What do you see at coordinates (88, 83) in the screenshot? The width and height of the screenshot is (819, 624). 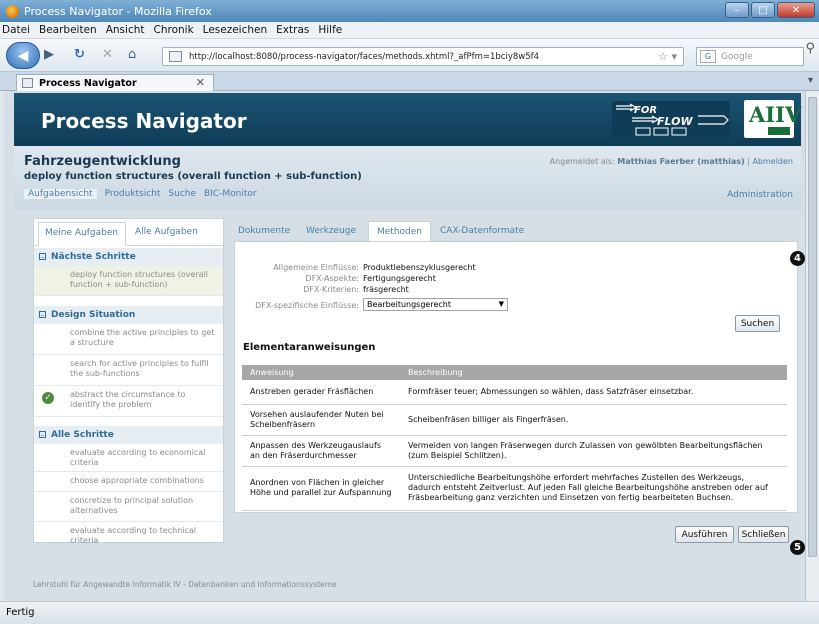 I see `tab-title: Process Navigator` at bounding box center [88, 83].